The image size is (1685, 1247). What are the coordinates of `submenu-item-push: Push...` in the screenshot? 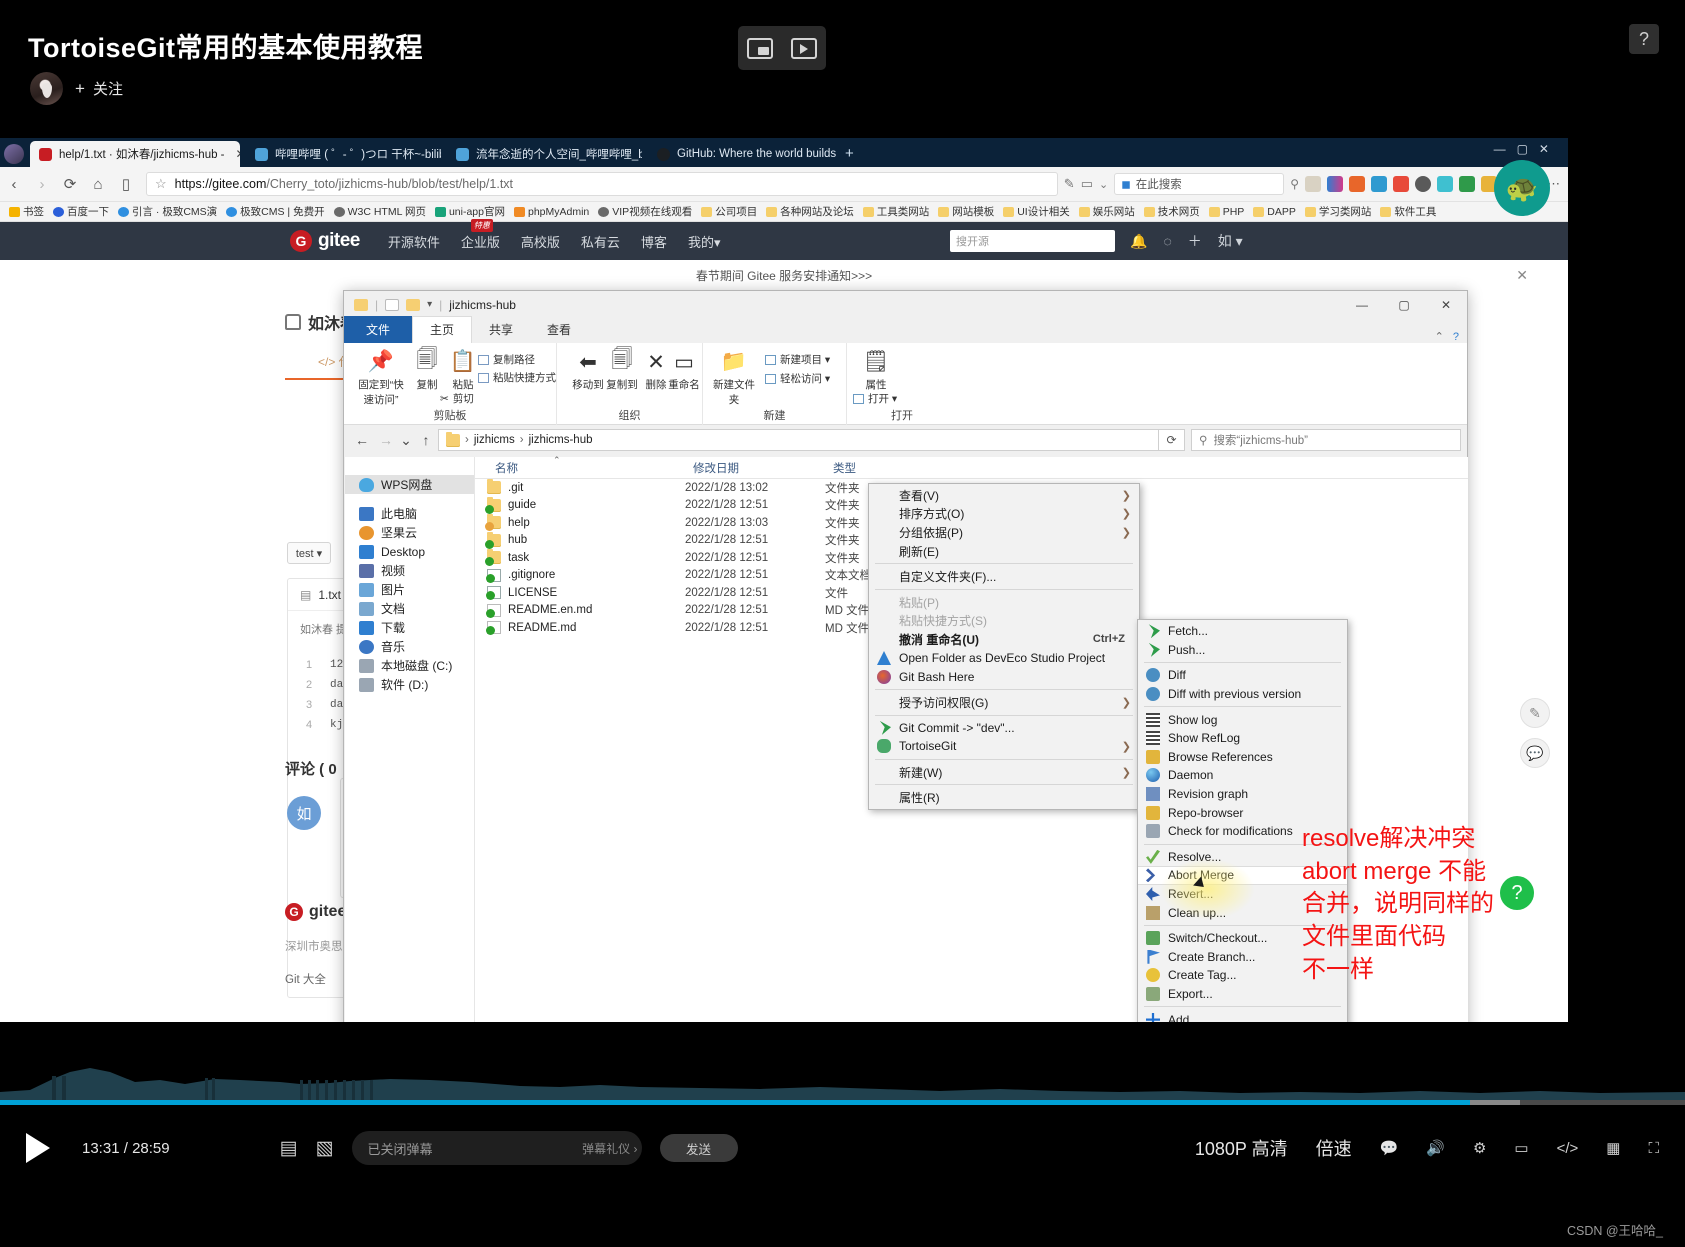 It's located at (1242, 650).